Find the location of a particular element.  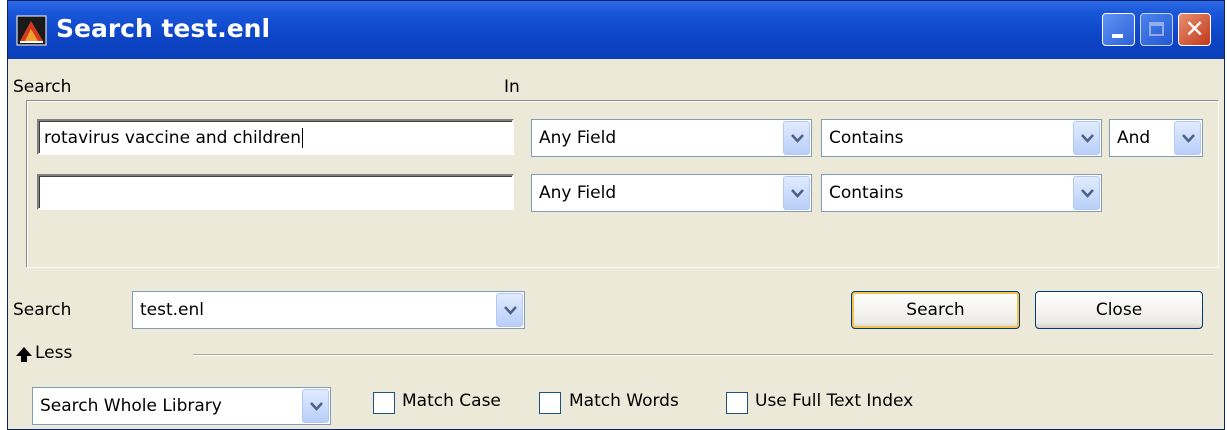

close-window-button: ✕ is located at coordinates (1194, 29).